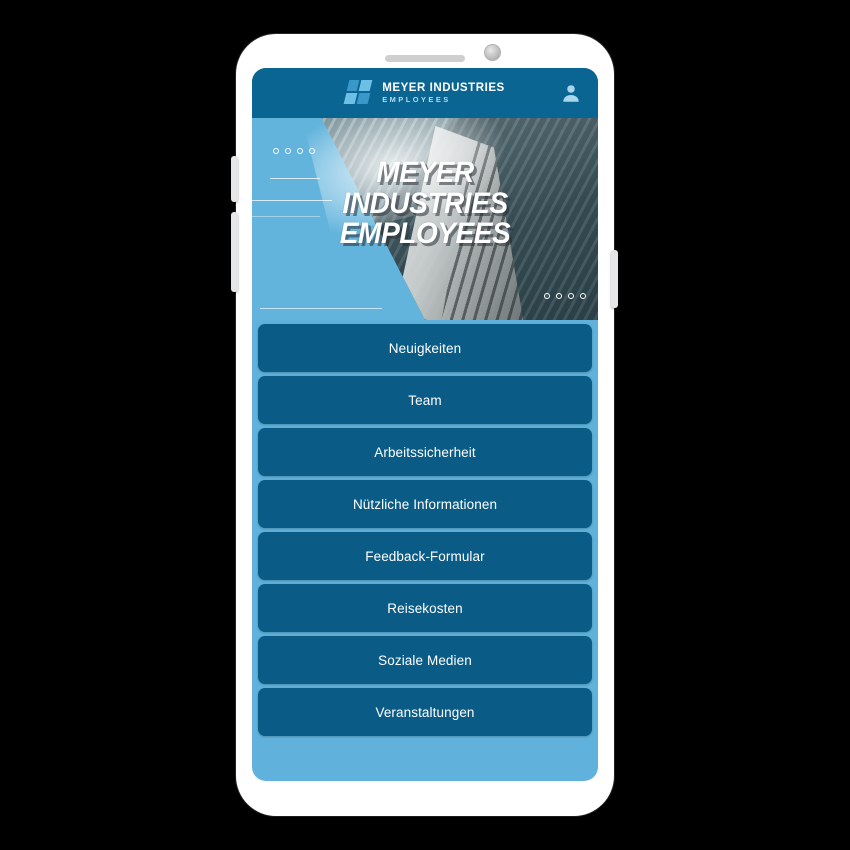 Image resolution: width=850 pixels, height=850 pixels. I want to click on volume-up-button, so click(234, 179).